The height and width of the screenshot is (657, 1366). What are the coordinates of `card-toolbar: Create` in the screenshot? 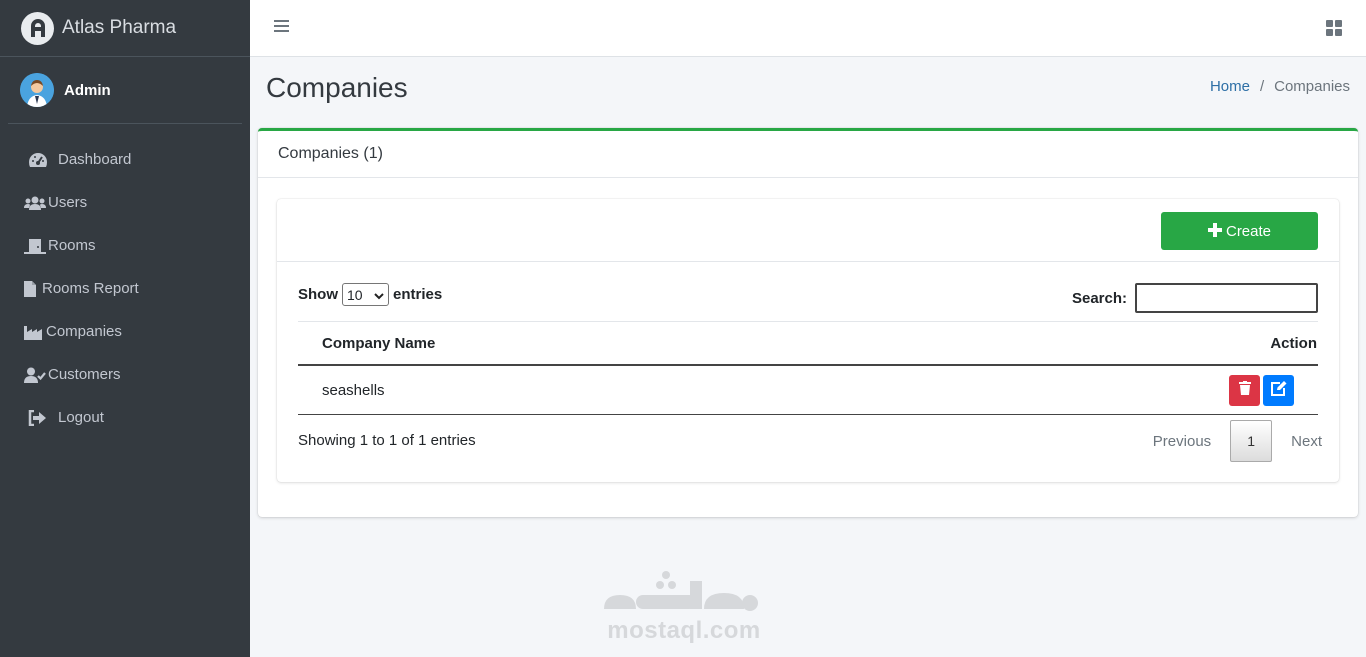 It's located at (808, 230).